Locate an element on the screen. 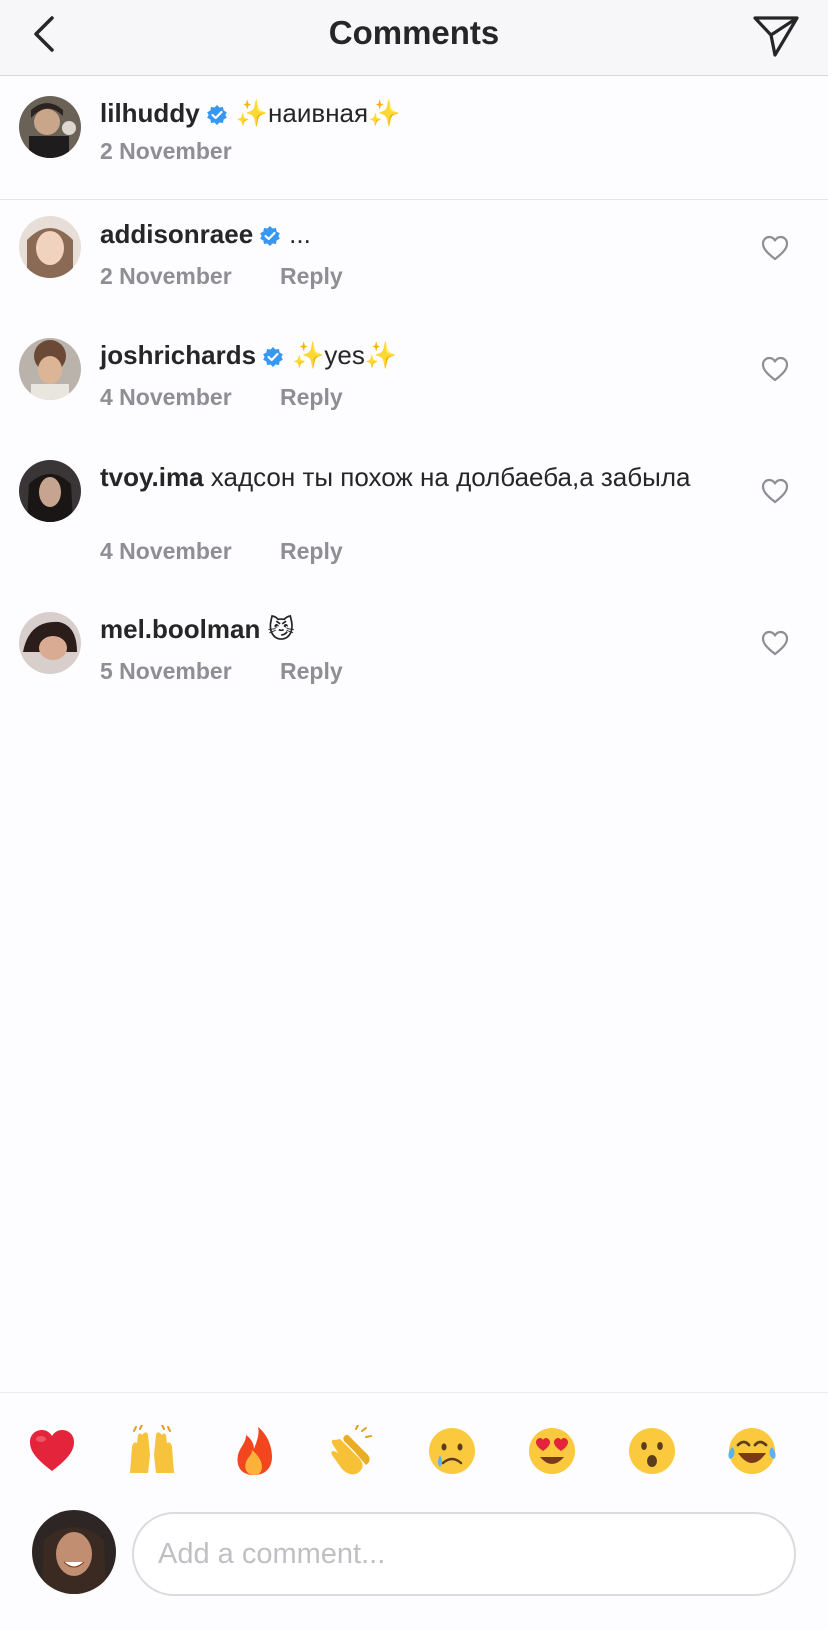 This screenshot has width=828, height=1630. comment-body: ✨yes✨ is located at coordinates (345, 355).